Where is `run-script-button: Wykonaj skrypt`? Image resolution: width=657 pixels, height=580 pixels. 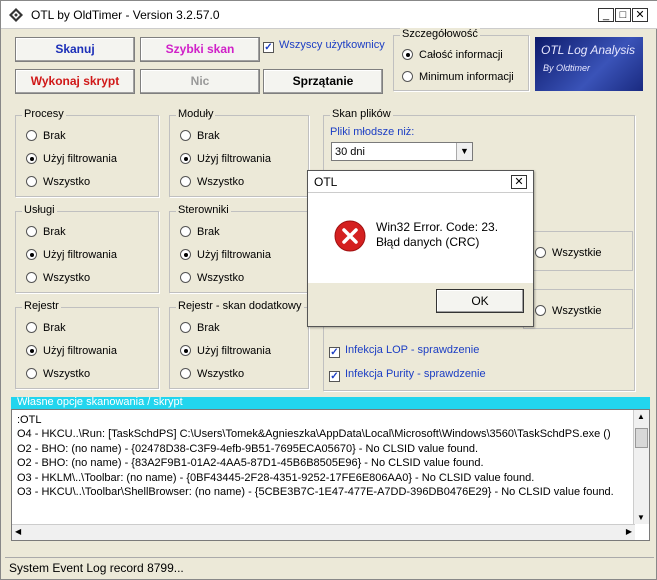
run-script-button: Wykonaj skrypt is located at coordinates (75, 81).